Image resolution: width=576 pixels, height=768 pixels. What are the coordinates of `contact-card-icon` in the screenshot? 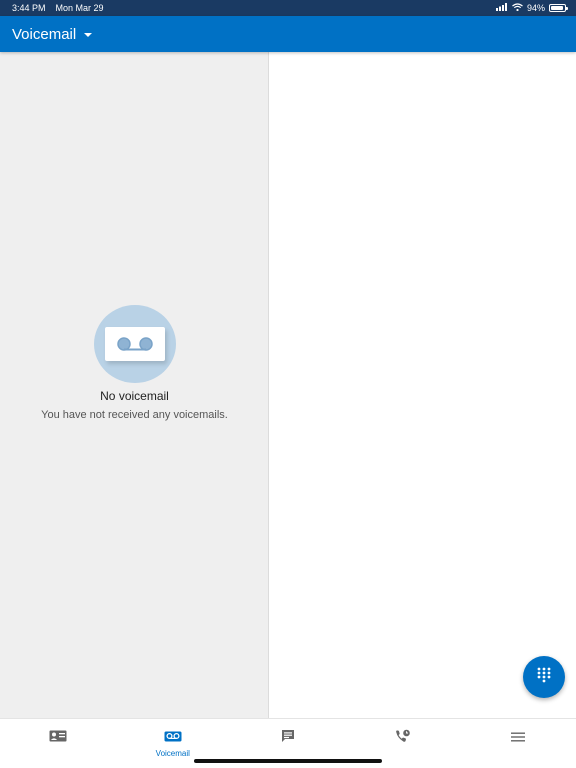 It's located at (58, 738).